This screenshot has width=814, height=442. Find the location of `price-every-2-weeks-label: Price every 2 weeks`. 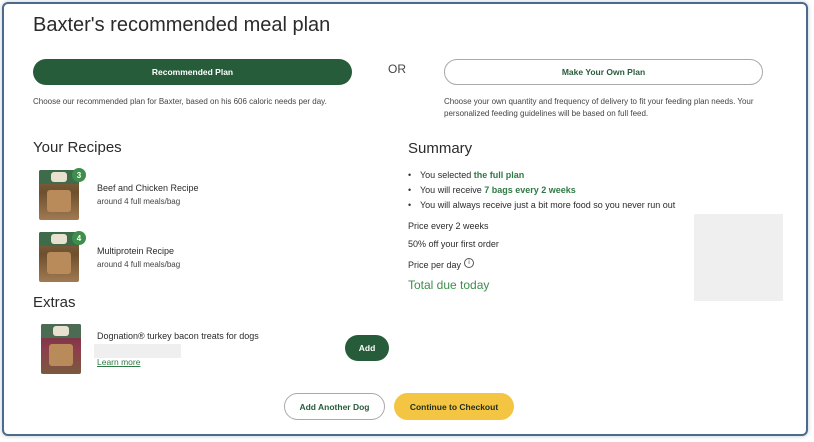

price-every-2-weeks-label: Price every 2 weeks is located at coordinates (448, 226).